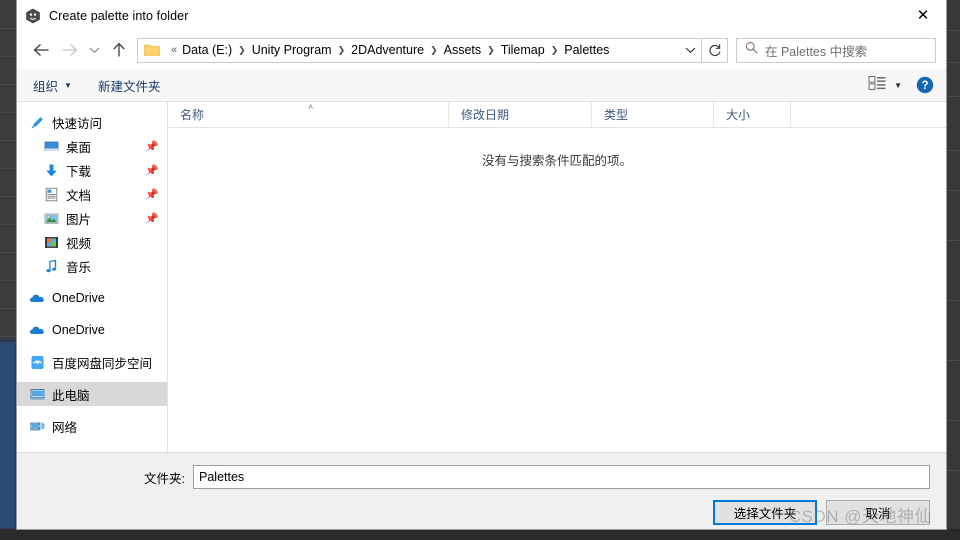 The width and height of the screenshot is (960, 540). What do you see at coordinates (92, 194) in the screenshot?
I see `sidebar-item-documents: 文档 📌` at bounding box center [92, 194].